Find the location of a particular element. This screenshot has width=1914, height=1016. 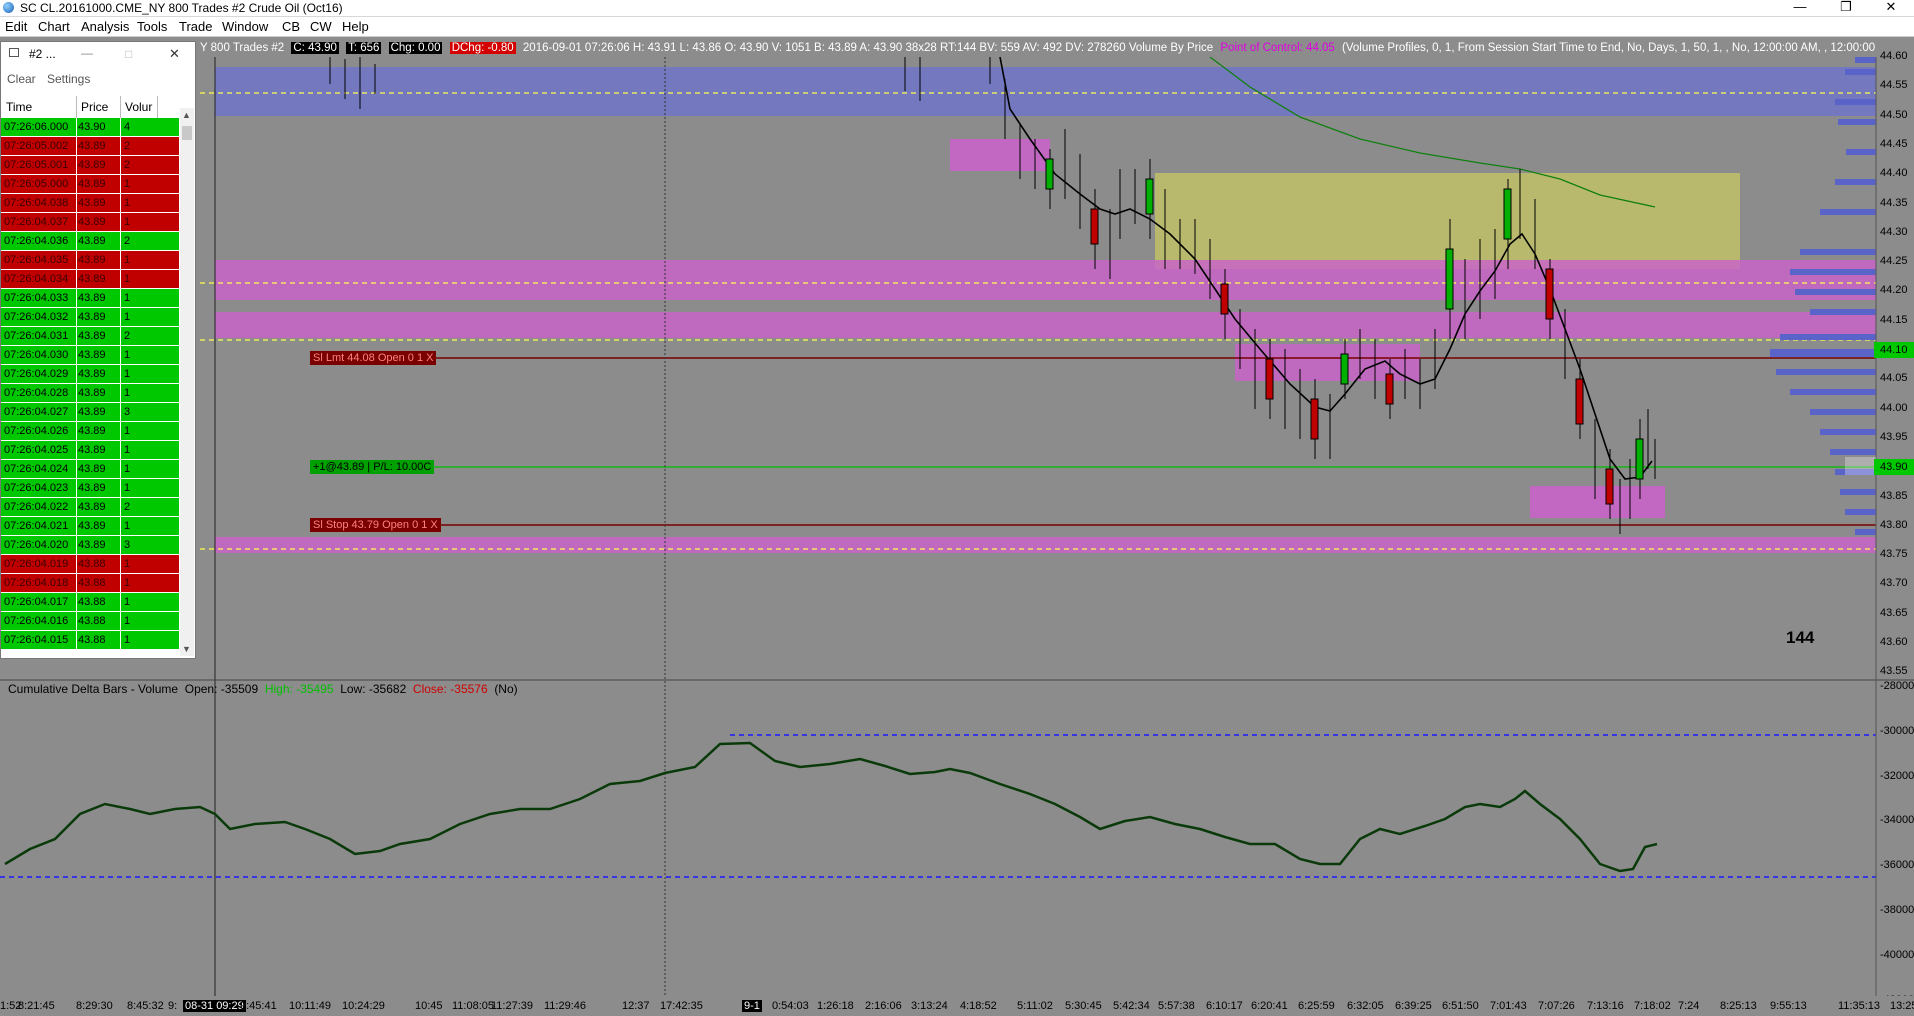

ts-col-price: Price is located at coordinates (94, 107).